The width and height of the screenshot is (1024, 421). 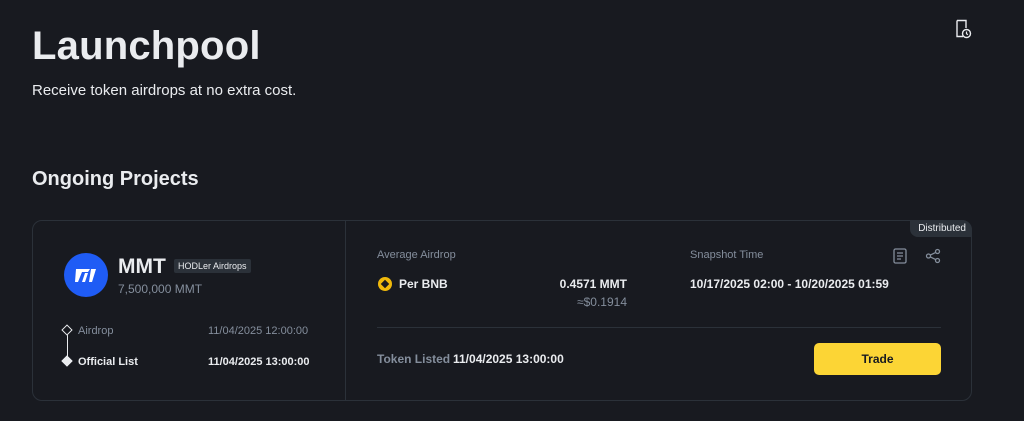 What do you see at coordinates (659, 327) in the screenshot?
I see `card-divider-horizontal` at bounding box center [659, 327].